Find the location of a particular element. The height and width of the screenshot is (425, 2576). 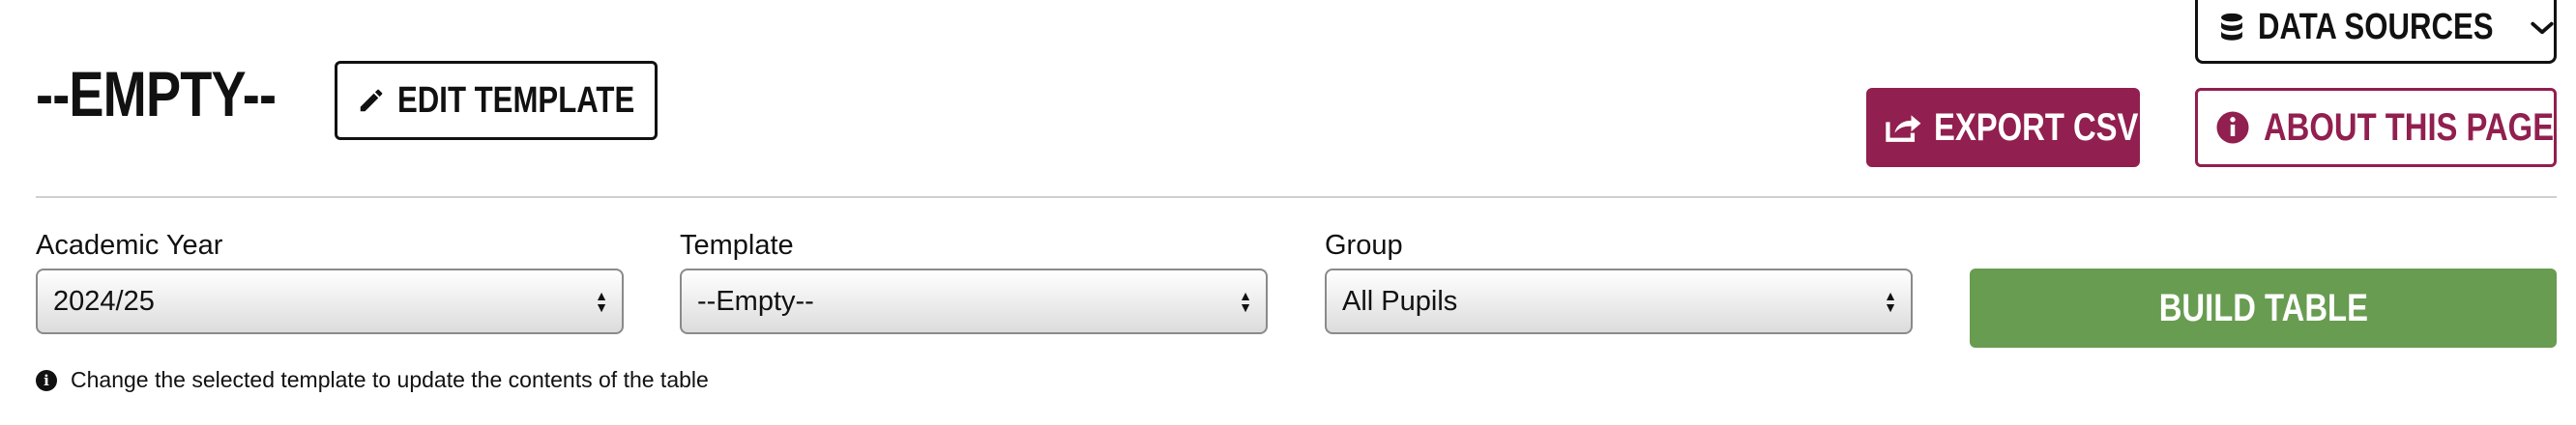

export-csv-button: EXPORT CSV is located at coordinates (2003, 127).